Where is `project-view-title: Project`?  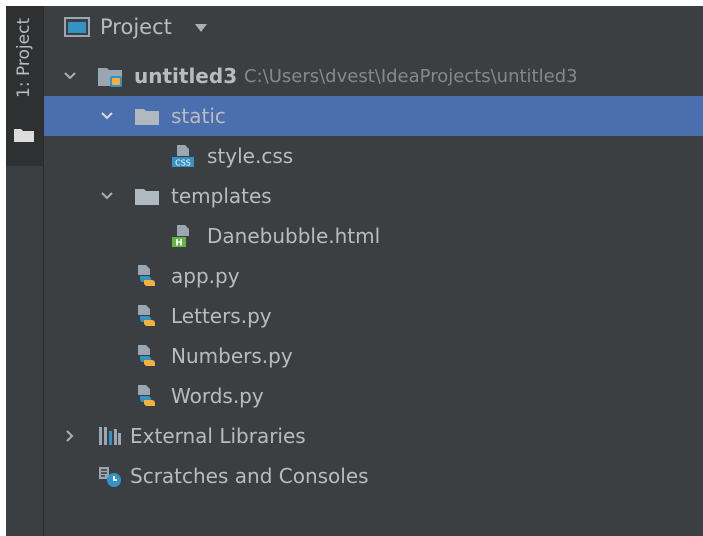 project-view-title: Project is located at coordinates (136, 27).